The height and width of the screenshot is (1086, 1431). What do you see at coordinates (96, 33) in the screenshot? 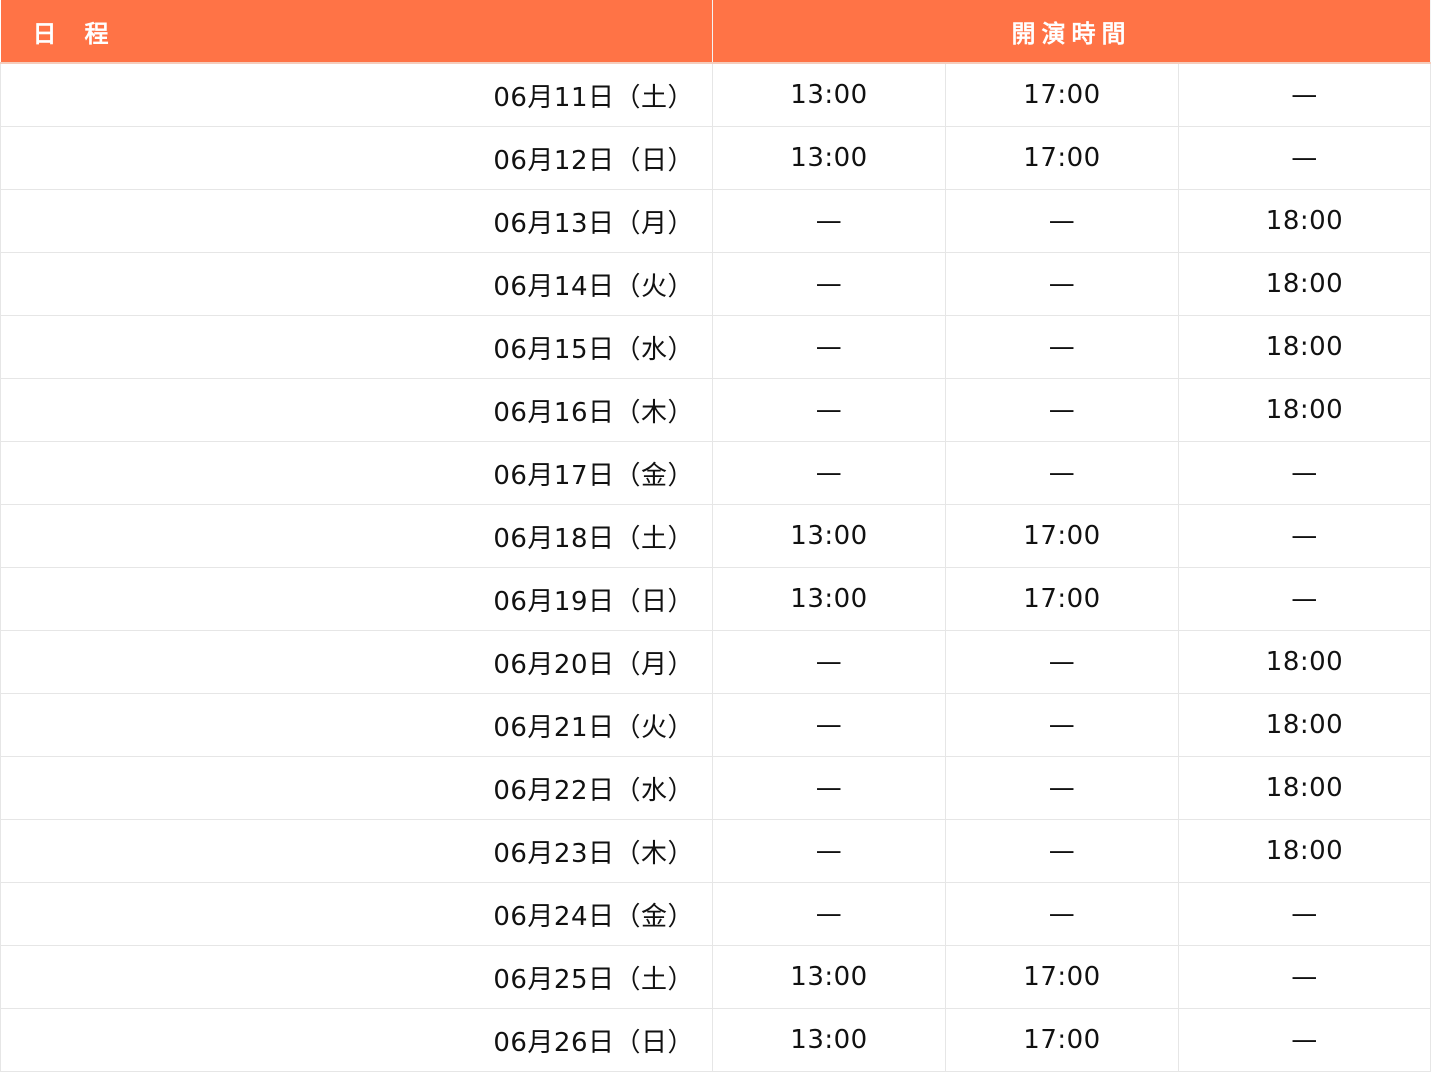
I see `date-header-char-2: 程` at bounding box center [96, 33].